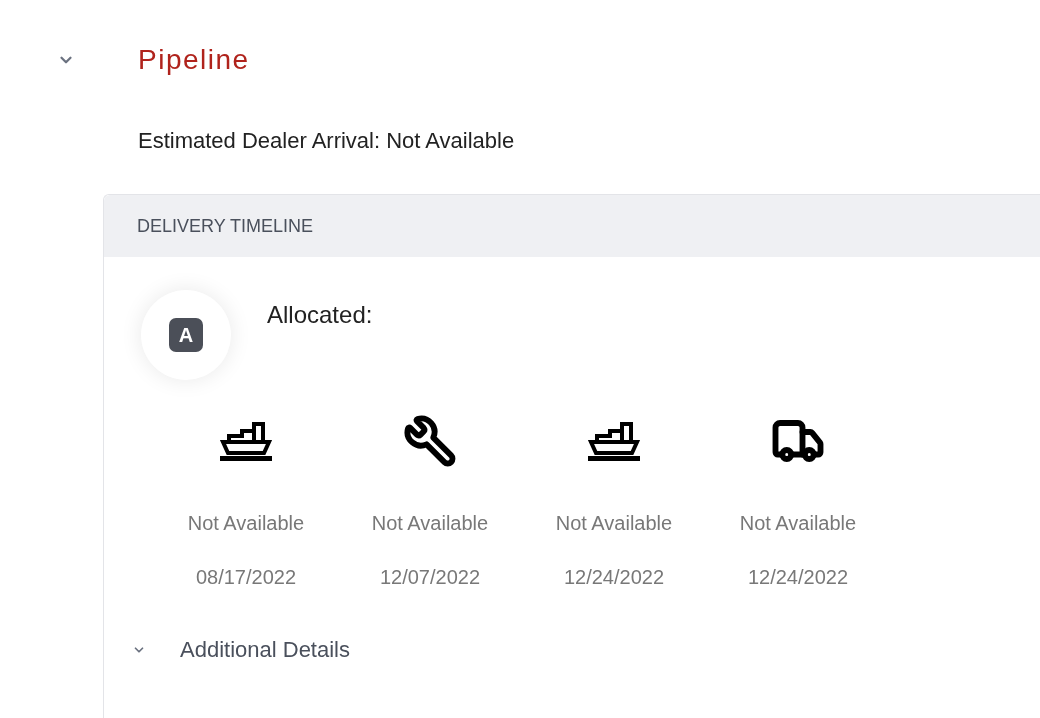 The height and width of the screenshot is (718, 1040). I want to click on timeline-header: DELIVERY TIMELINE, so click(572, 226).